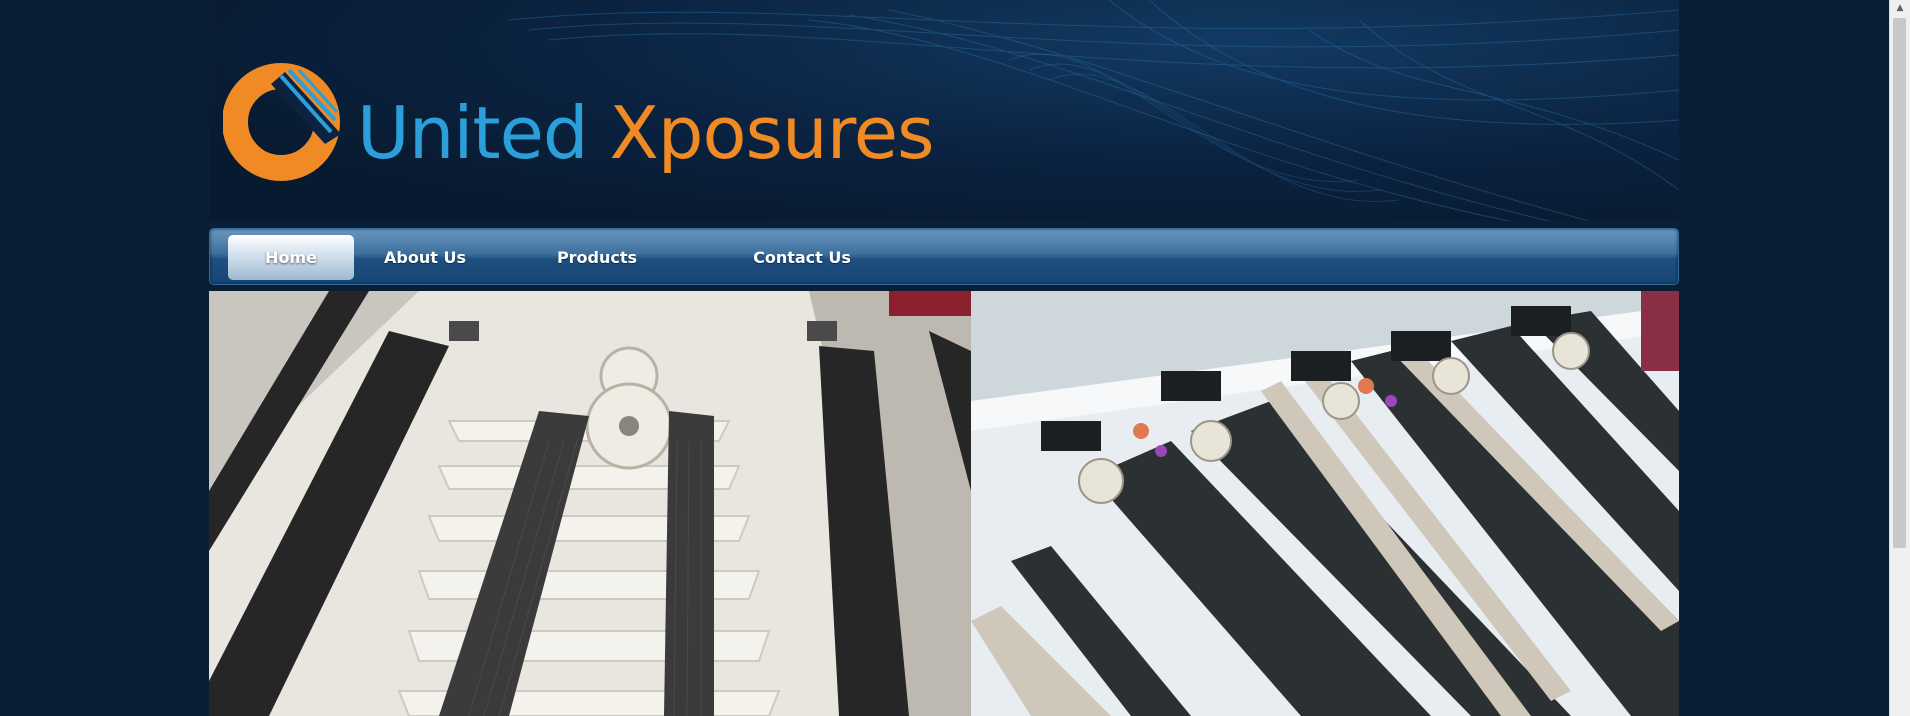  What do you see at coordinates (1900, 8) in the screenshot?
I see `scroll-up-icon: ▲` at bounding box center [1900, 8].